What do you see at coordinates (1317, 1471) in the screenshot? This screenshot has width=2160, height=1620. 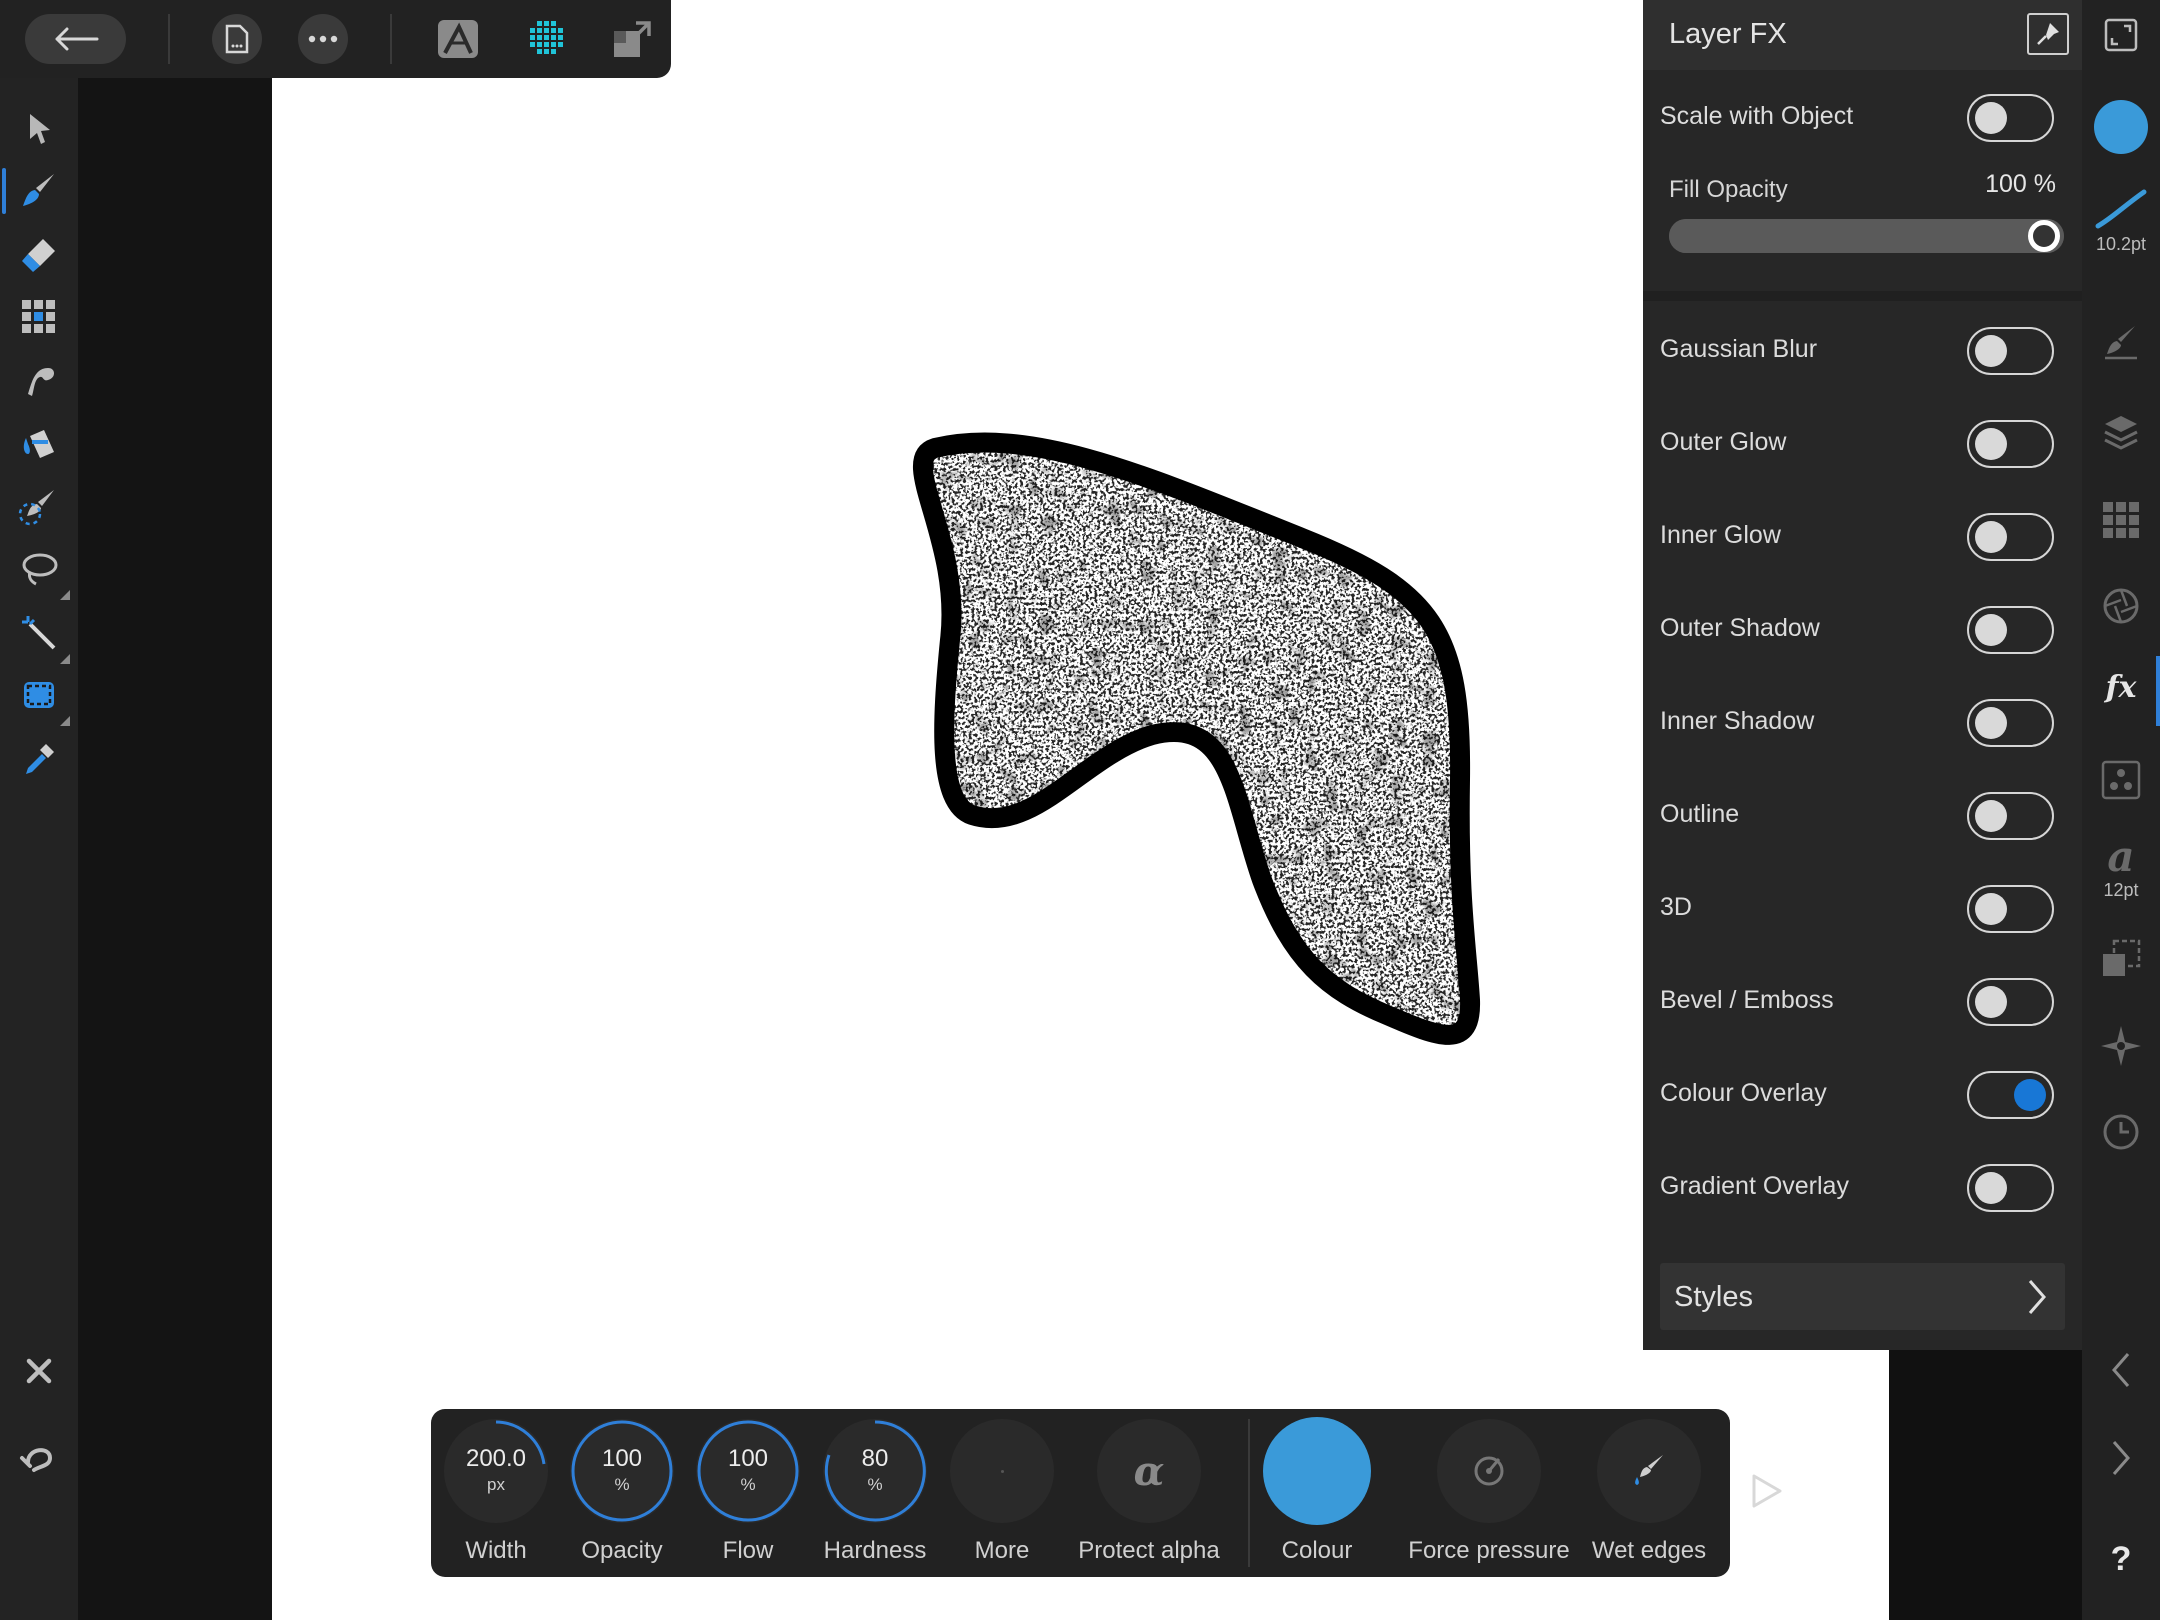 I see `colour-swatch-button` at bounding box center [1317, 1471].